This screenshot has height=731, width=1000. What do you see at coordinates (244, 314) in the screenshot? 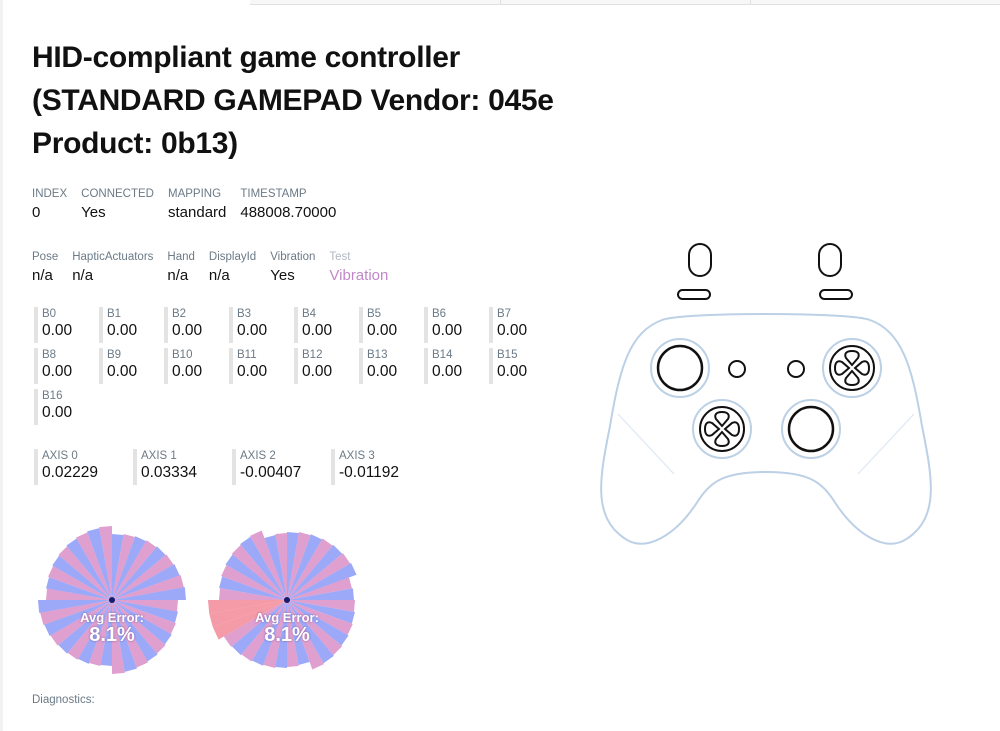
I see `button-label: B3` at bounding box center [244, 314].